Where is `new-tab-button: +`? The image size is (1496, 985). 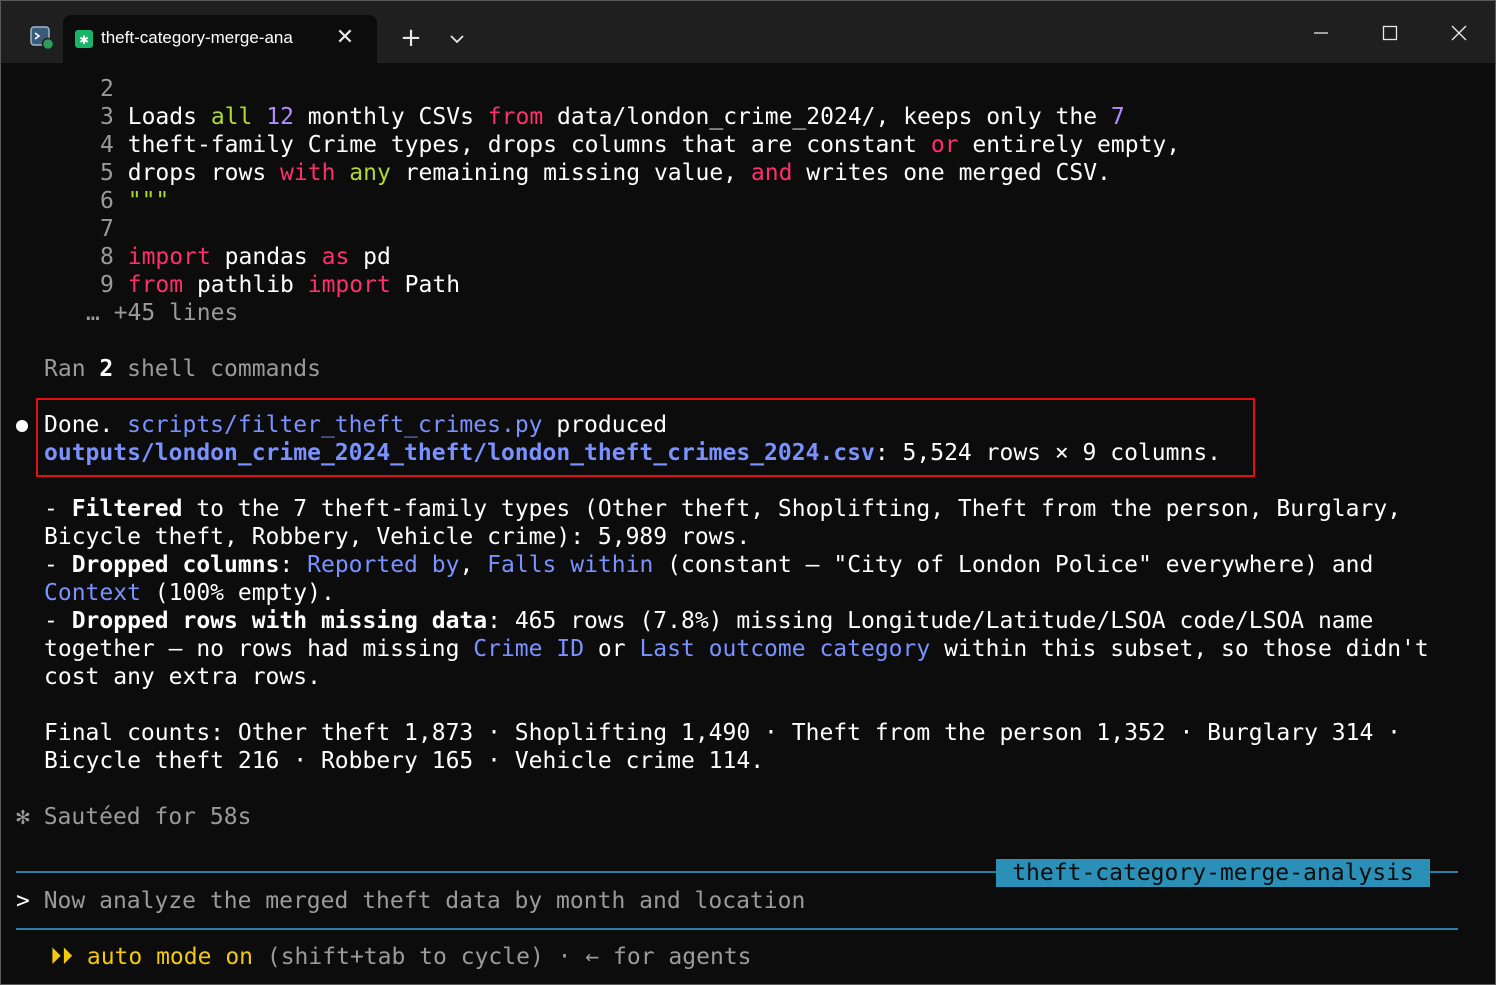
new-tab-button: + is located at coordinates (411, 39).